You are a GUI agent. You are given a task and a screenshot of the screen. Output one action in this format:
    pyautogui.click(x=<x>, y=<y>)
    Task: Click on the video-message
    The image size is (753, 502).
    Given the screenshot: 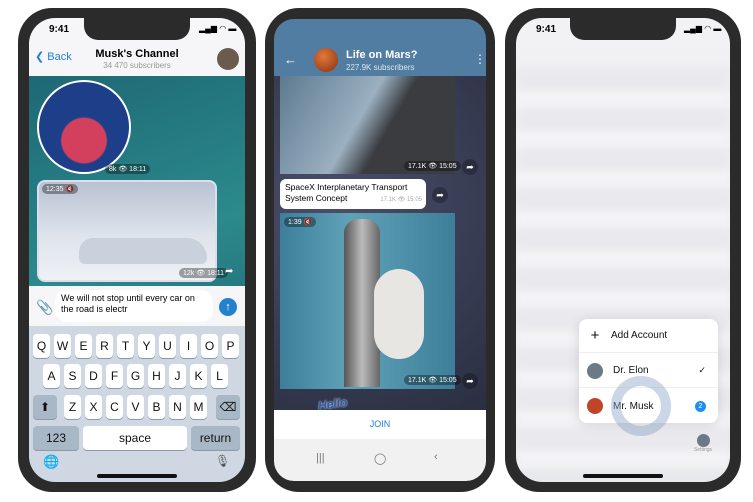 What is the action you would take?
    pyautogui.click(x=127, y=231)
    